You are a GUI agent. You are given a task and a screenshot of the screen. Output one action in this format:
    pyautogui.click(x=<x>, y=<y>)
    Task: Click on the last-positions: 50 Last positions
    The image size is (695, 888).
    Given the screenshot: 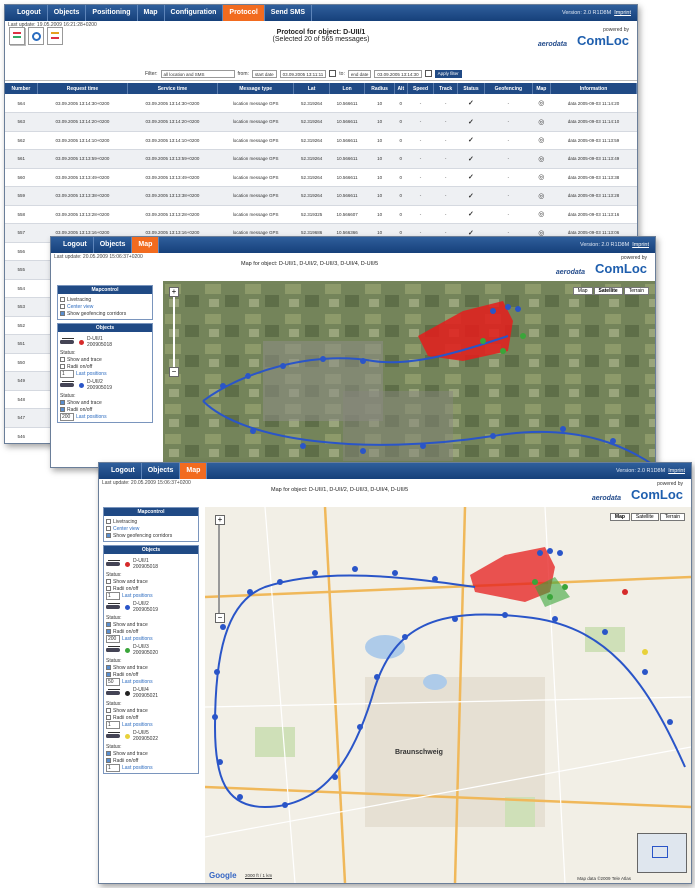 What is the action you would take?
    pyautogui.click(x=151, y=681)
    